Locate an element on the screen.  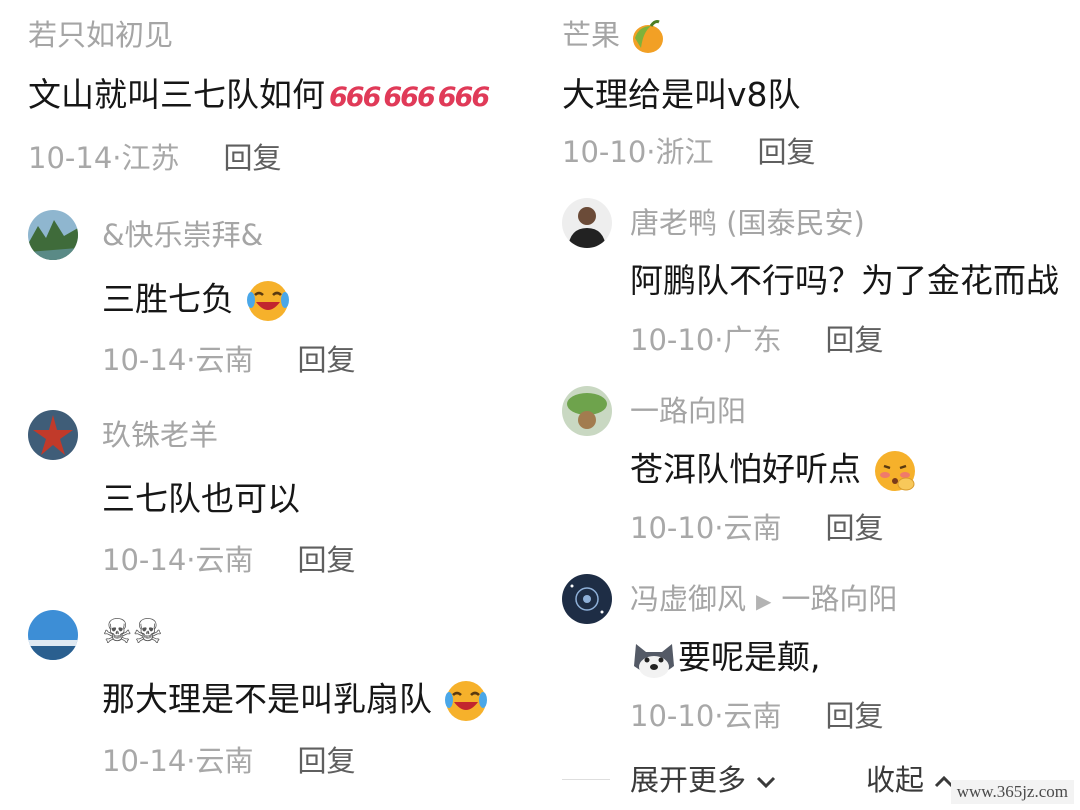
person-avatar-icon is located at coordinates (587, 223).